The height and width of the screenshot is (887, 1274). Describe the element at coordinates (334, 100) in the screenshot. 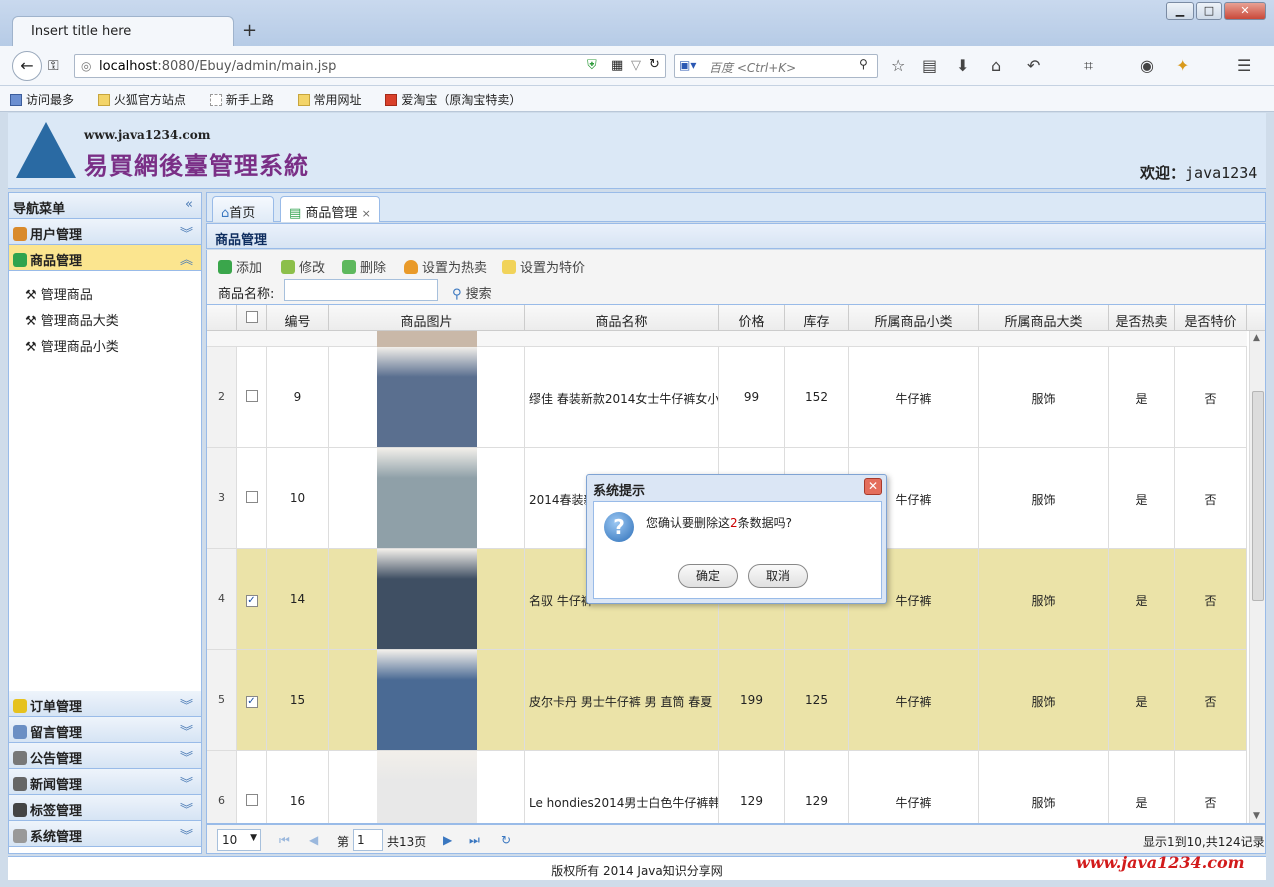

I see `bookmark-item: 常用网址` at that location.